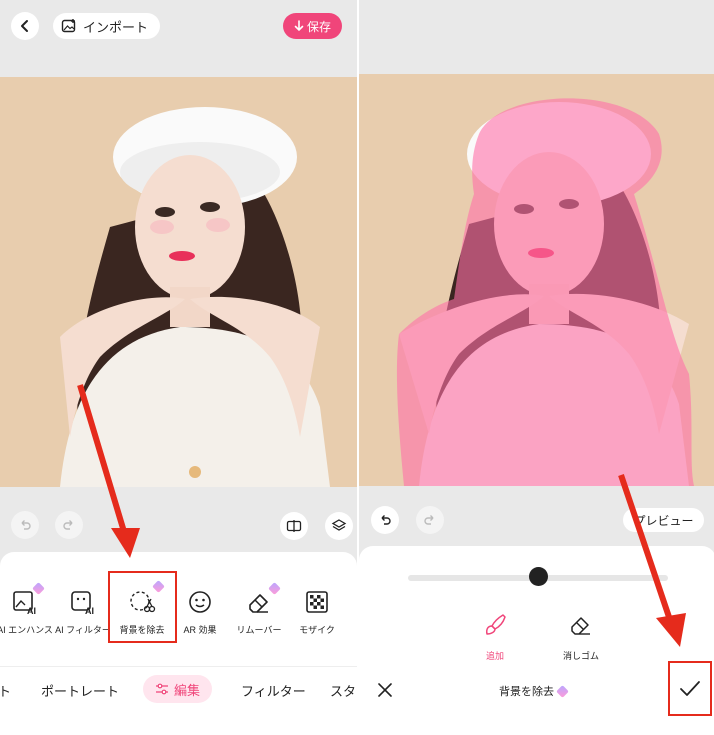 This screenshot has width=714, height=735. I want to click on compare-button, so click(294, 526).